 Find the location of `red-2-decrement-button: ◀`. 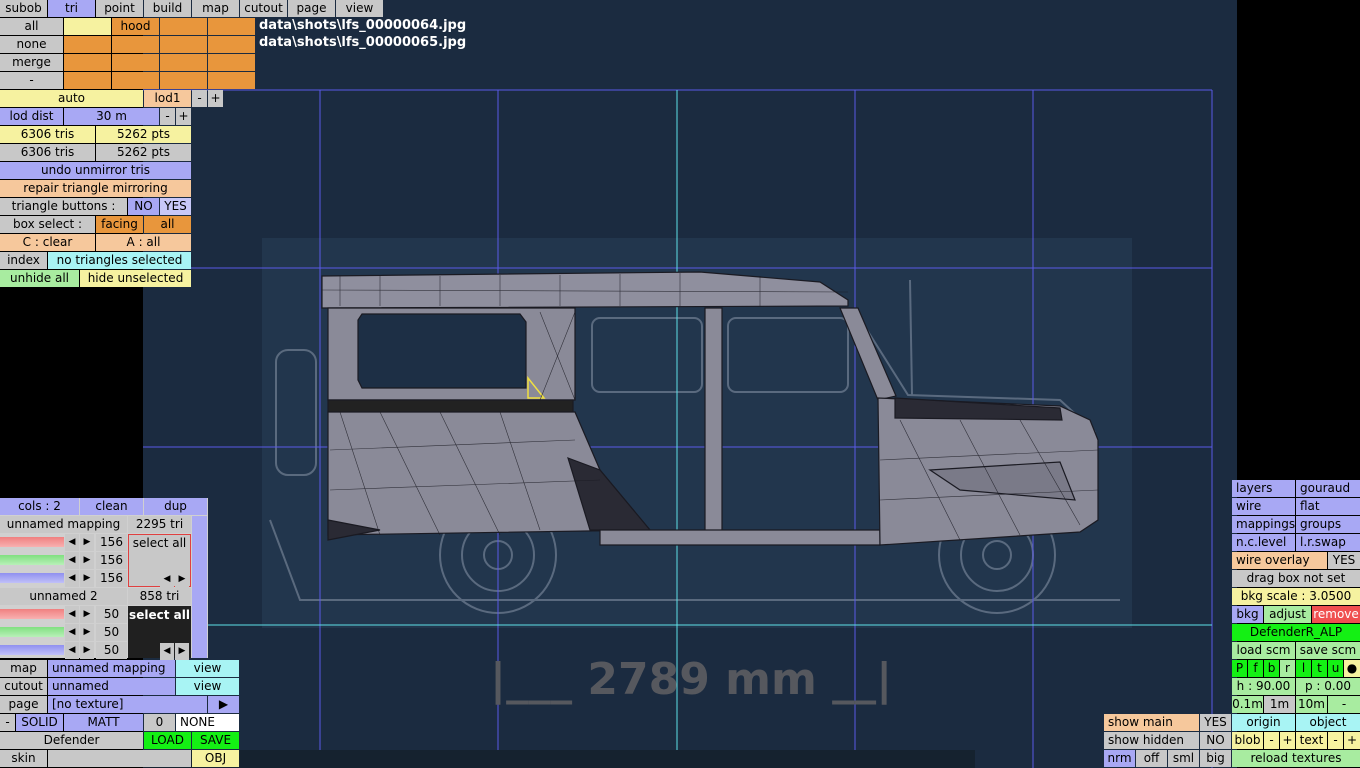

red-2-decrement-button: ◀ is located at coordinates (72, 614).